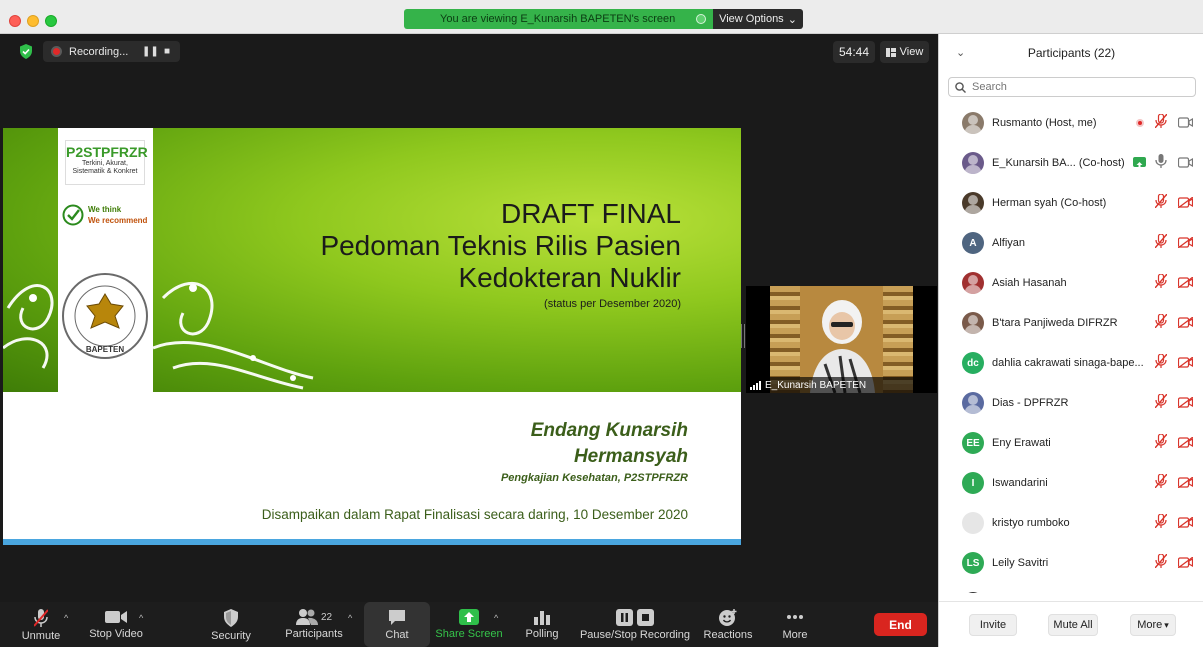 The image size is (1203, 647). Describe the element at coordinates (158, 335) in the screenshot. I see `floral-ornament` at that location.